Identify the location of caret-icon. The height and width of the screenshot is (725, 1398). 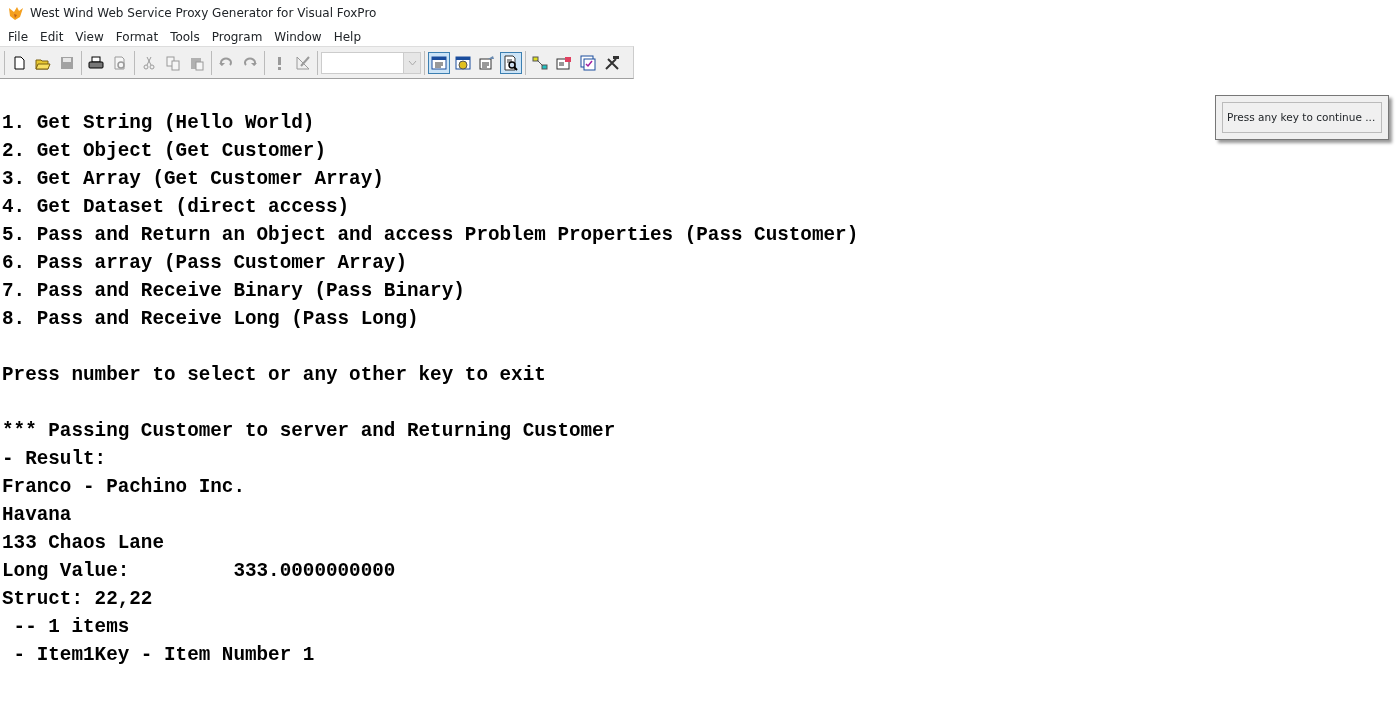
(412, 62).